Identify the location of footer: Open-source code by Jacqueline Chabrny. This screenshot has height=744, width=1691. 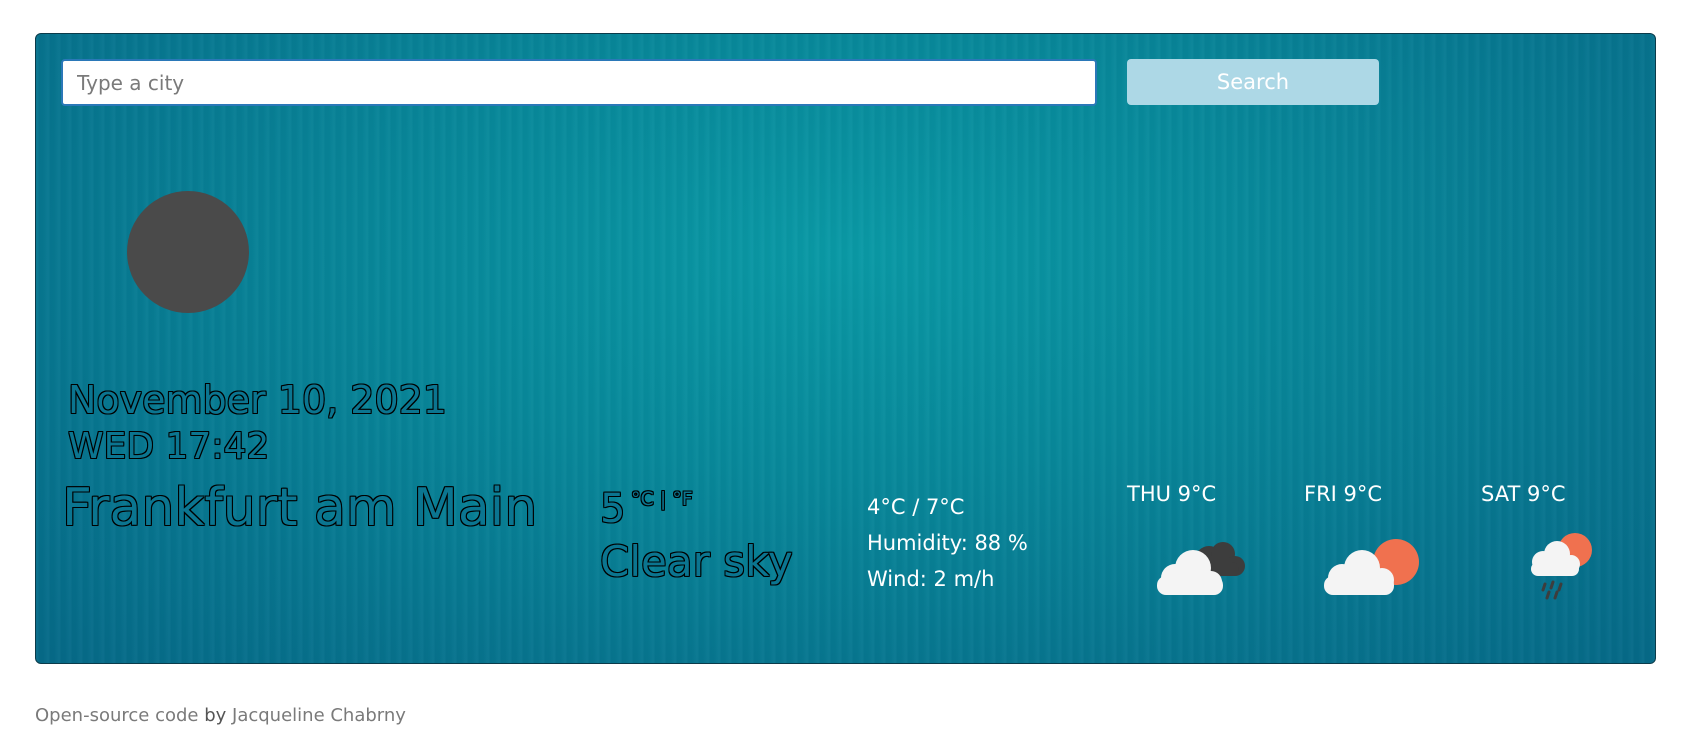
(220, 715).